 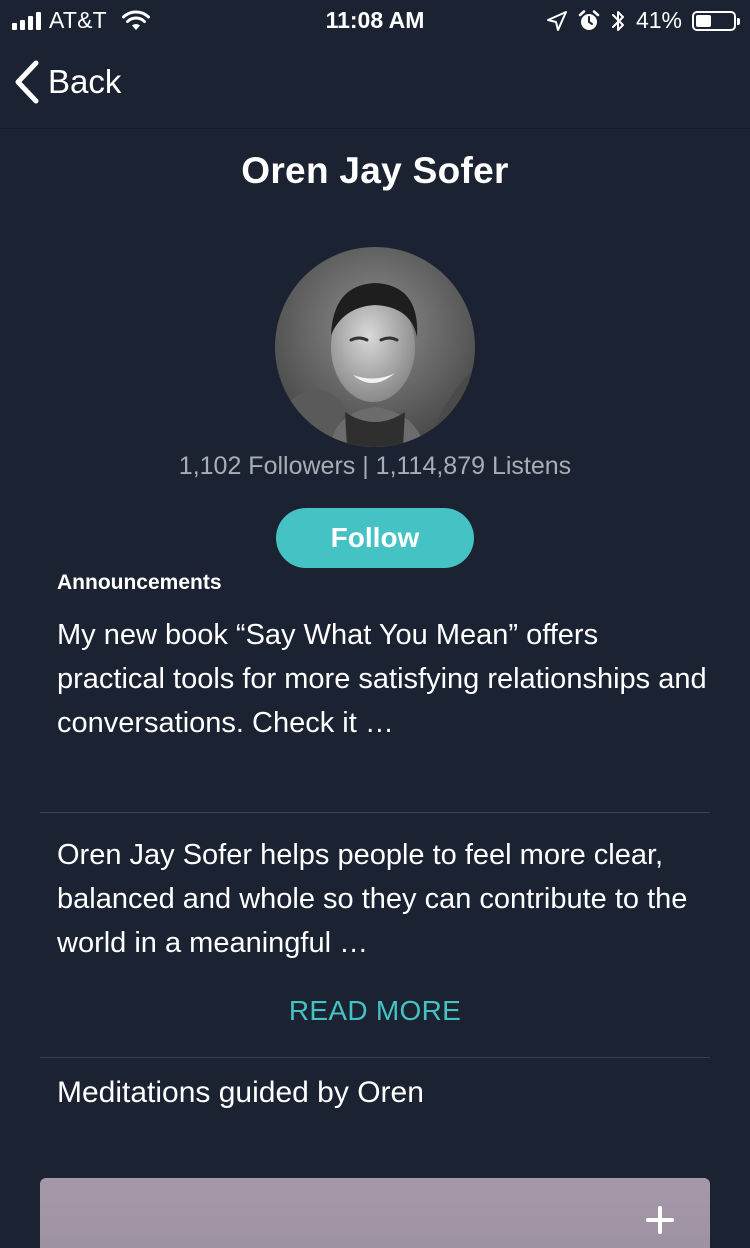 I want to click on avatar-photo, so click(x=375, y=347).